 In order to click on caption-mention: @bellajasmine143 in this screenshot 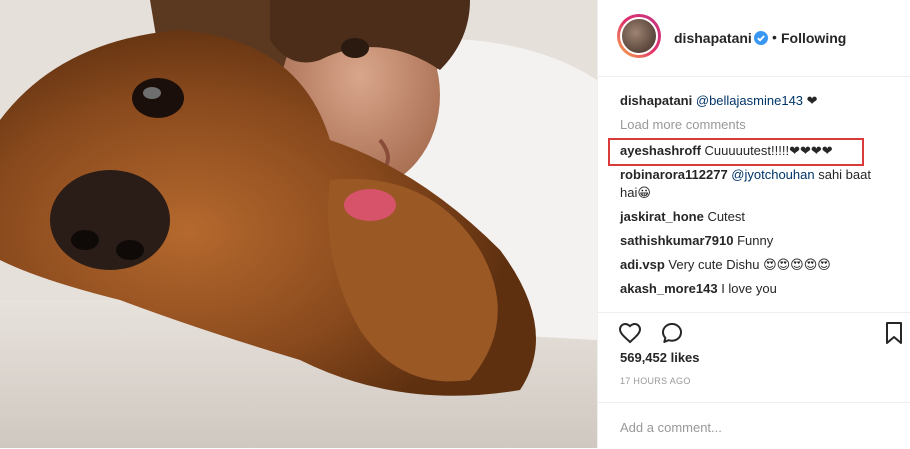, I will do `click(749, 100)`.